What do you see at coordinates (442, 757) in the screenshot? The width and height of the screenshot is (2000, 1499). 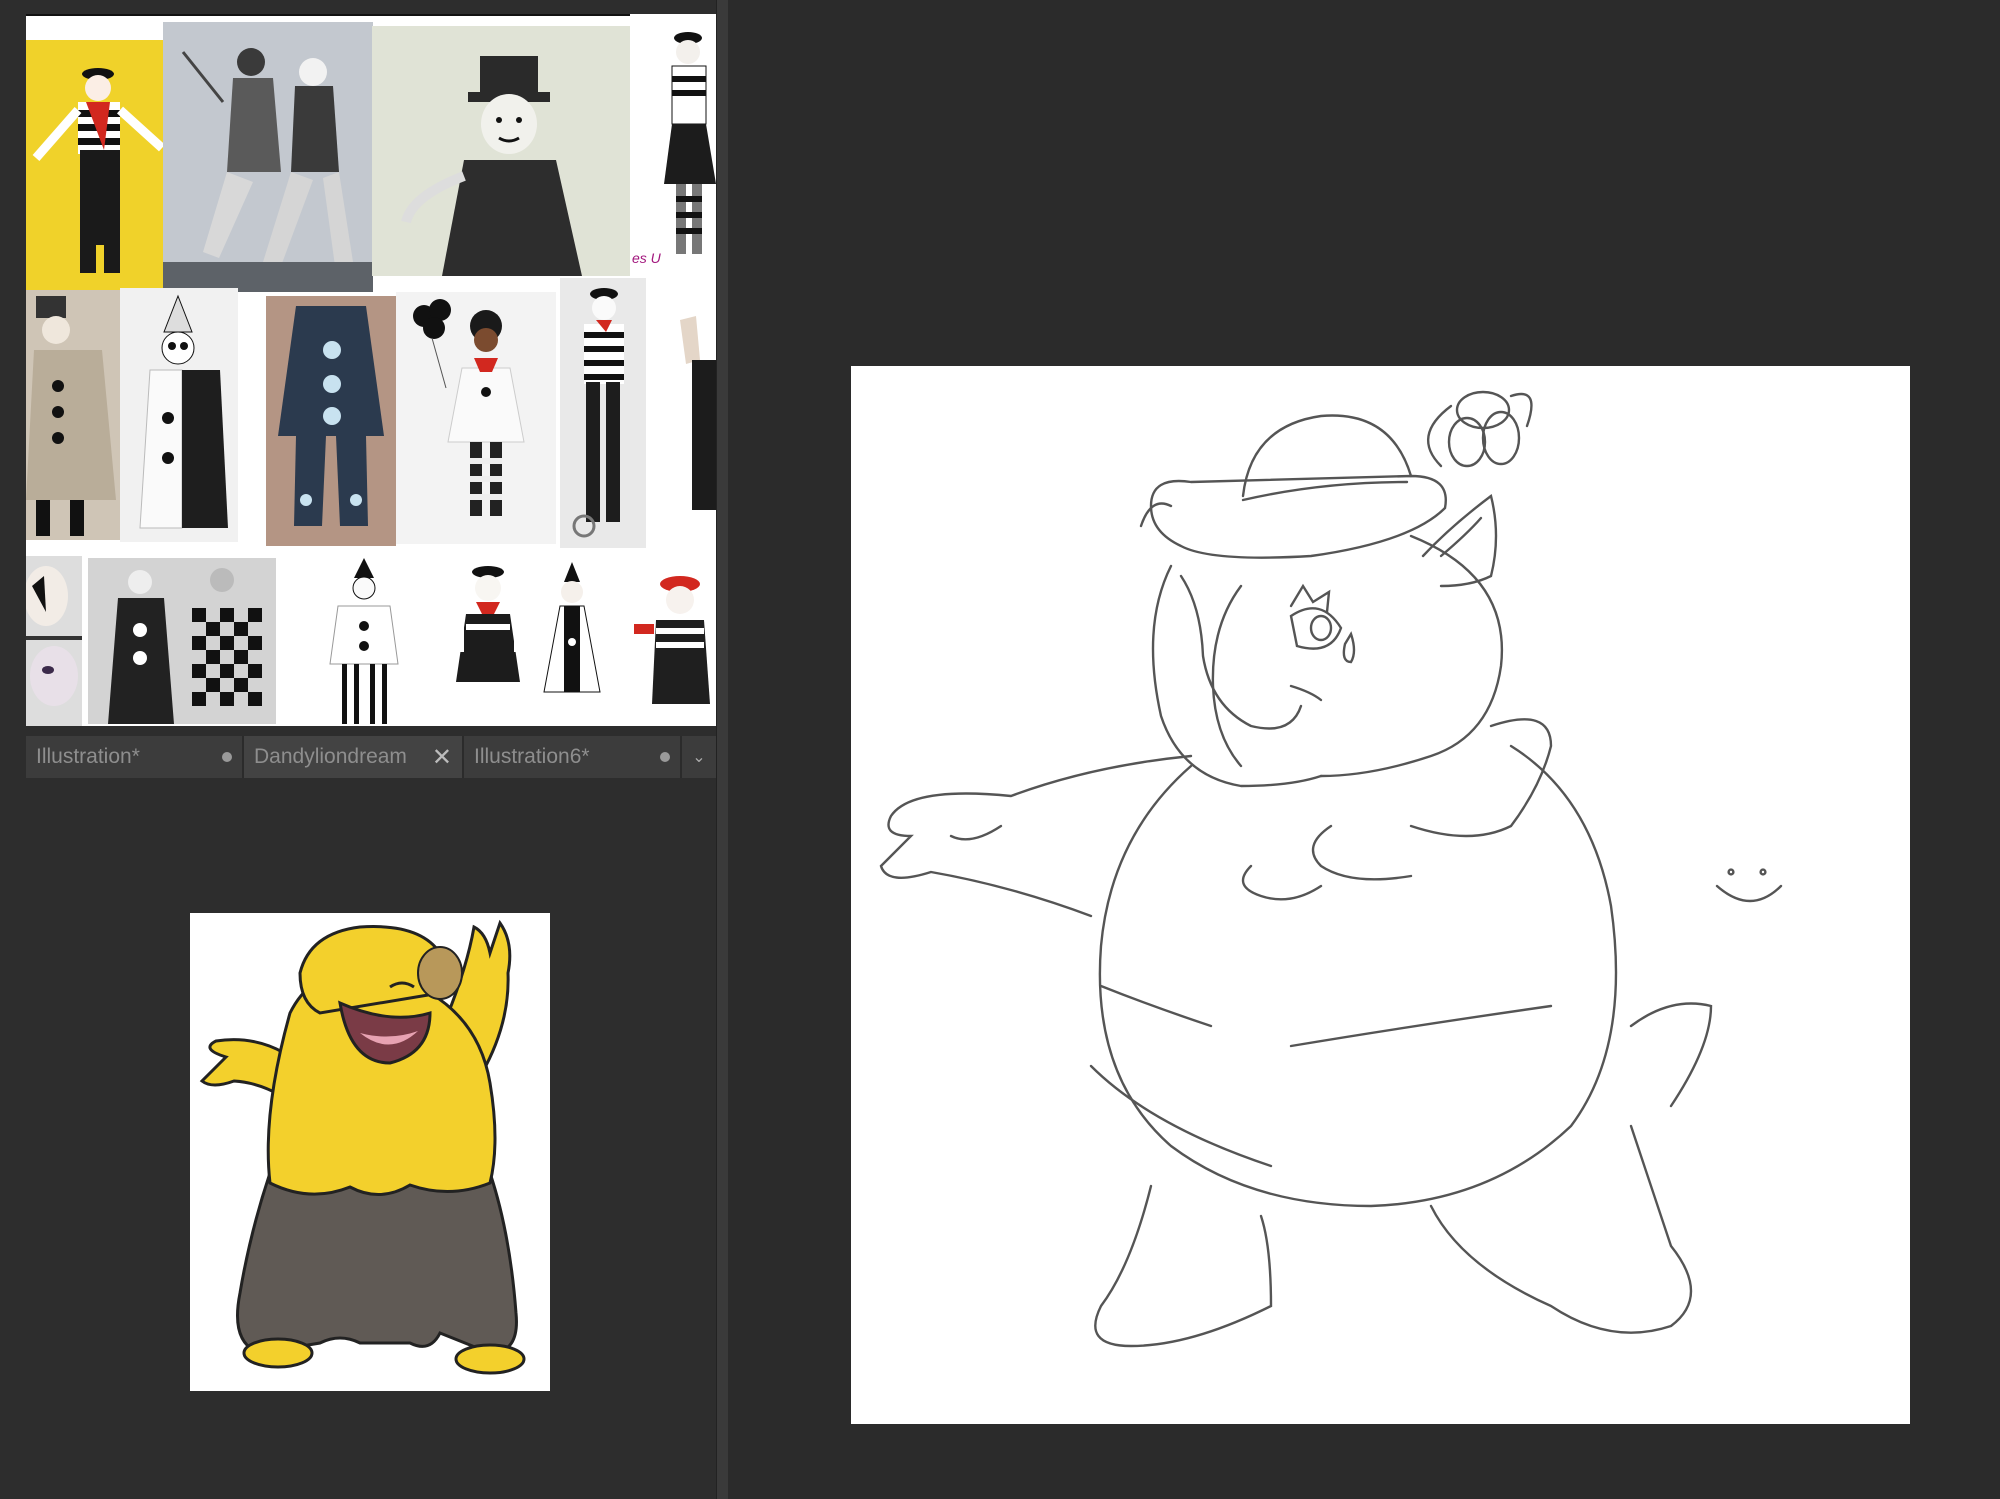 I see `close-icon: ✕` at bounding box center [442, 757].